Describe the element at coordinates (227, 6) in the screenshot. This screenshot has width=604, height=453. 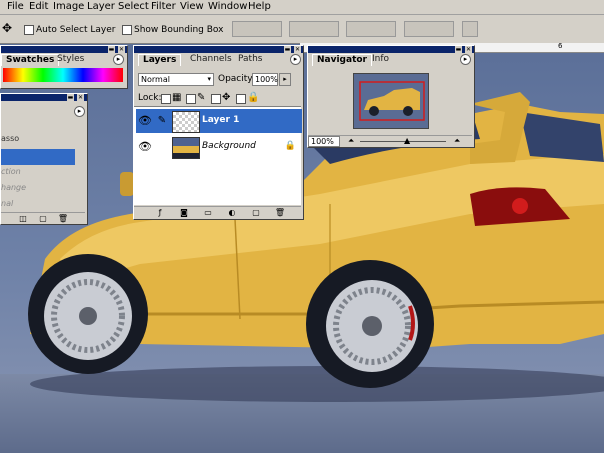
I see `menu-window: Window` at that location.